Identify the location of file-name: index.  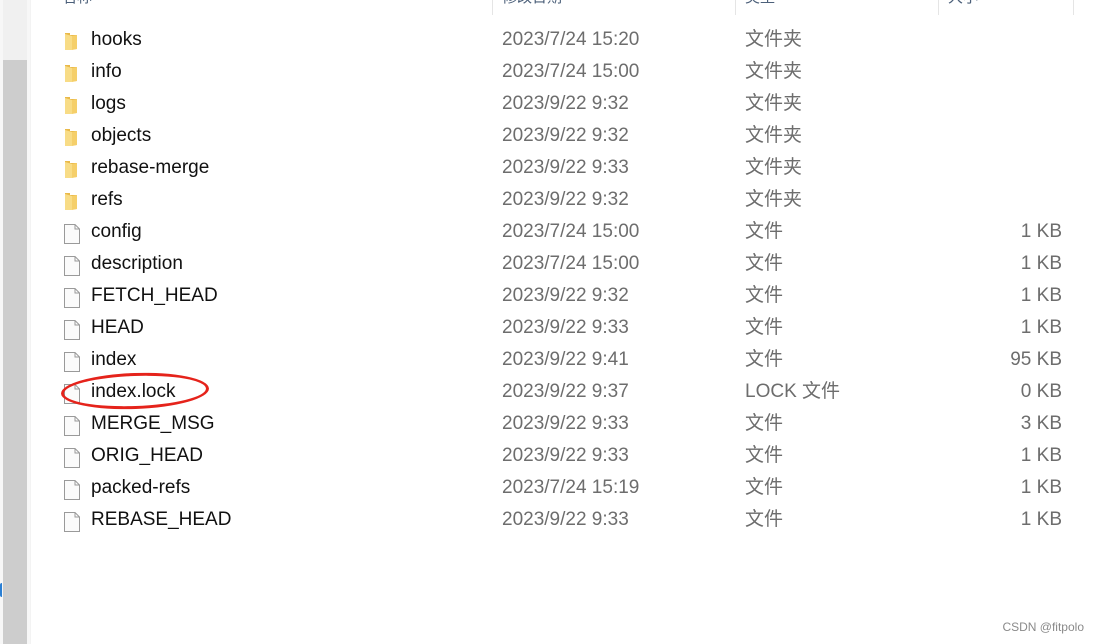
(114, 359).